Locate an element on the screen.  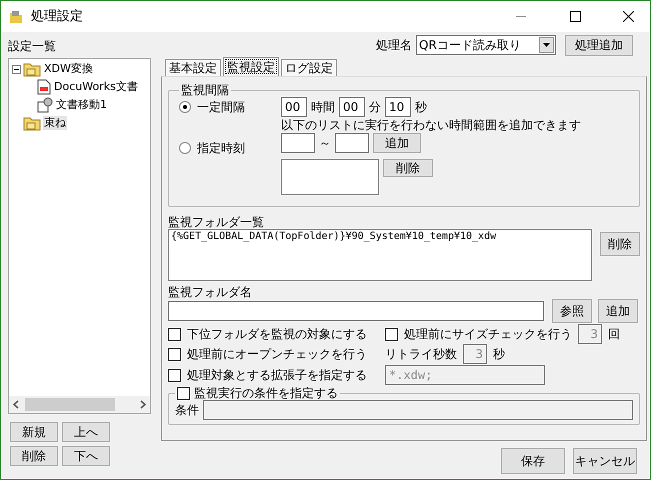
process-name-dropdown: QRコード読み取り is located at coordinates (486, 45).